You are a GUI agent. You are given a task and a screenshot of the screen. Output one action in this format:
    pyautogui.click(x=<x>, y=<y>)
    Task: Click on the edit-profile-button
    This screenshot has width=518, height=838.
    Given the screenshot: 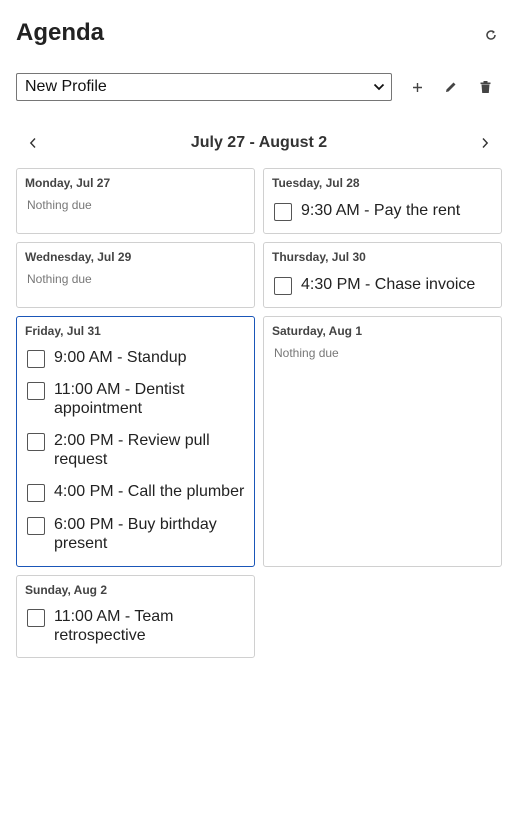 What is the action you would take?
    pyautogui.click(x=451, y=87)
    